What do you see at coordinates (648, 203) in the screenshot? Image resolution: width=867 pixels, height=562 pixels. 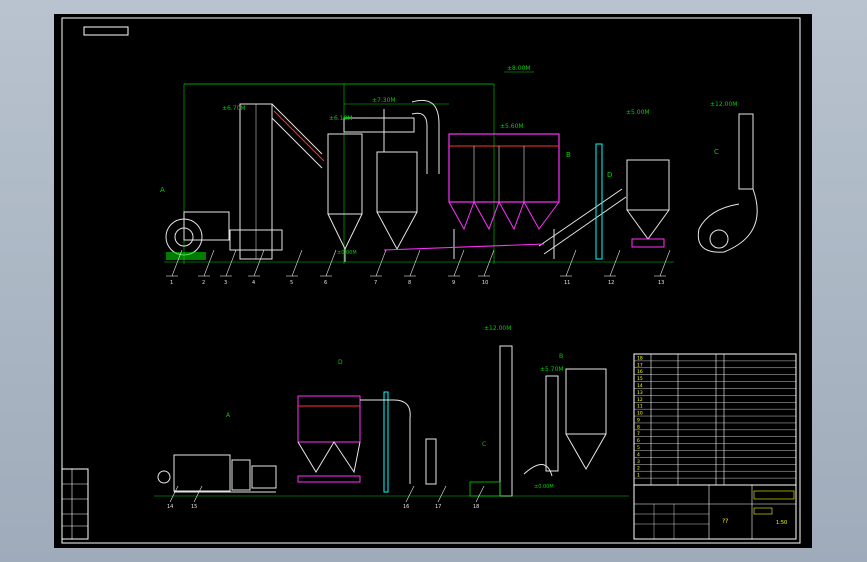 I see `storage-hopper` at bounding box center [648, 203].